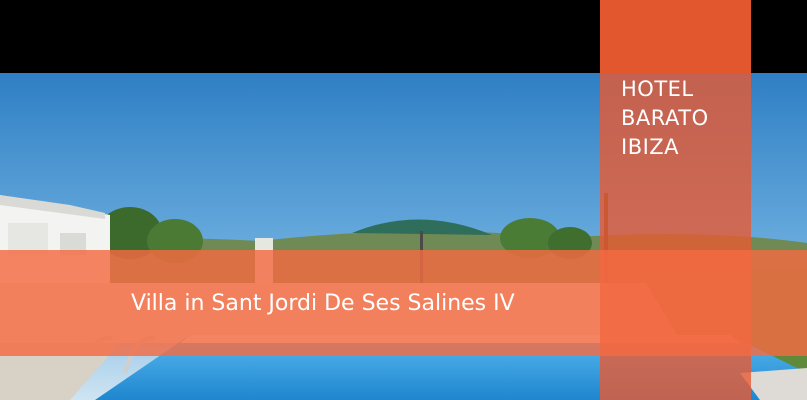  Describe the element at coordinates (650, 147) in the screenshot. I see `brand-line-ibiza: IBIZA` at that location.